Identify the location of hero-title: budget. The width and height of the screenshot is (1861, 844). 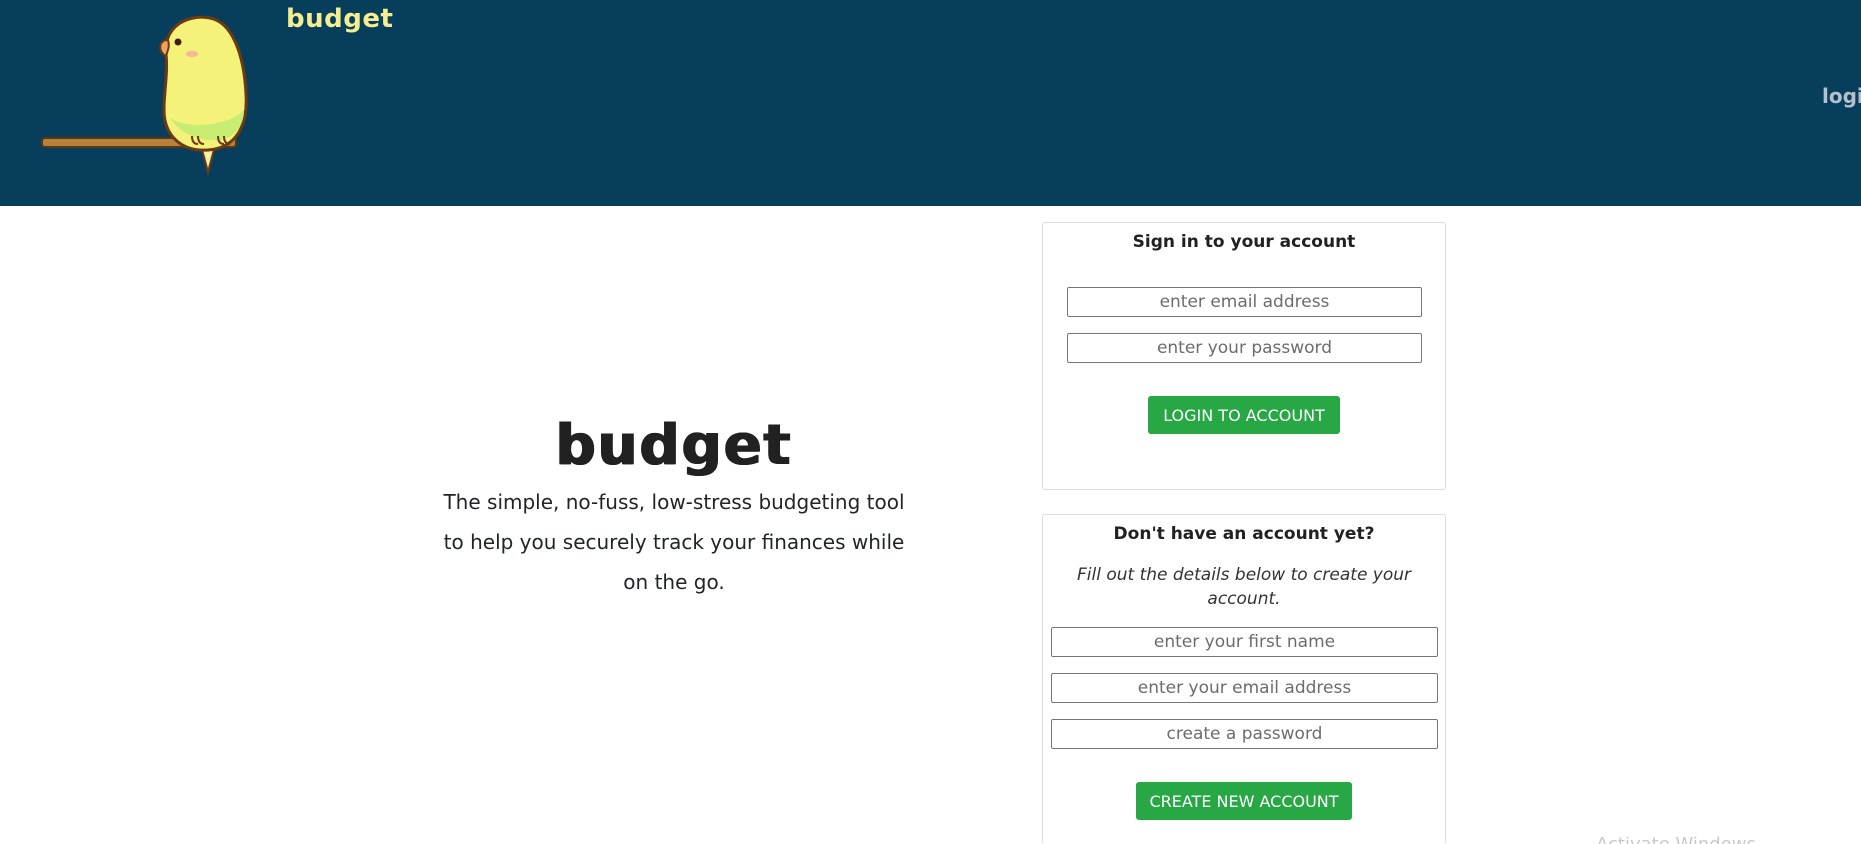
(674, 445).